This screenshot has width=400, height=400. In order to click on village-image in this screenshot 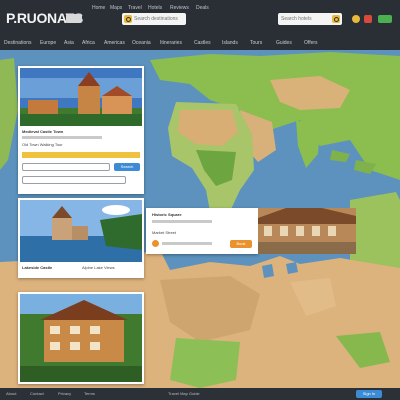, I will do `click(81, 338)`.